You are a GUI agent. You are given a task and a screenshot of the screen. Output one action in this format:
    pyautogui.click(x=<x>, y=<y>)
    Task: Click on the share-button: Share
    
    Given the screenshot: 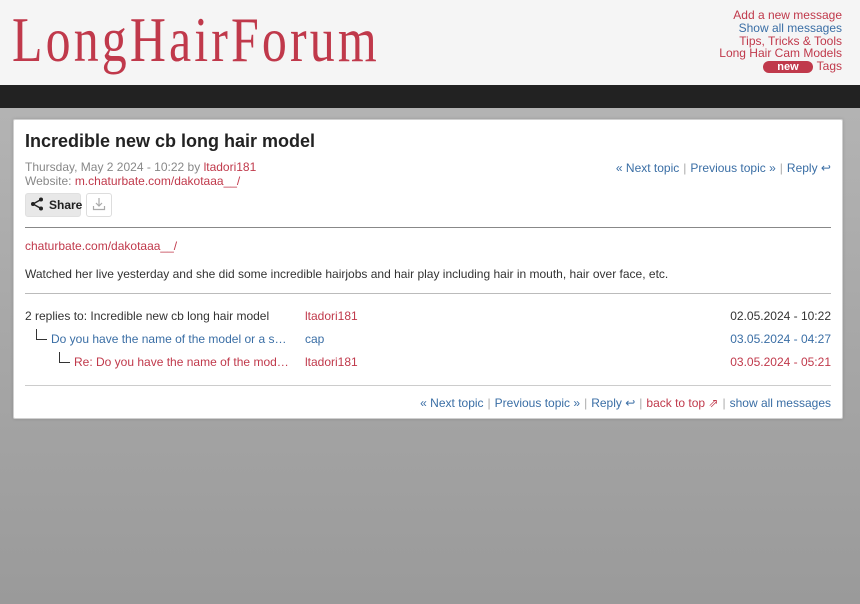 What is the action you would take?
    pyautogui.click(x=54, y=205)
    